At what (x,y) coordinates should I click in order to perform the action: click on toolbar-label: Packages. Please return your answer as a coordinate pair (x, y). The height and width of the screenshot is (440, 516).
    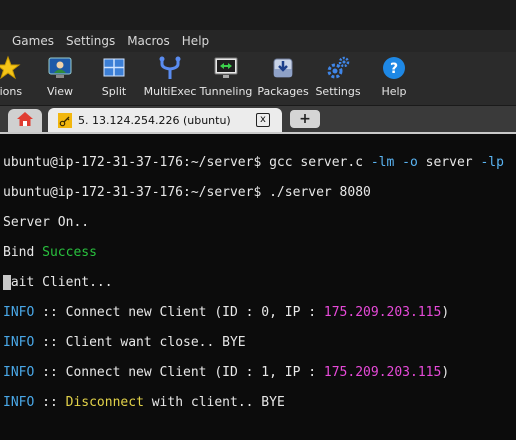
    Looking at the image, I should click on (283, 91).